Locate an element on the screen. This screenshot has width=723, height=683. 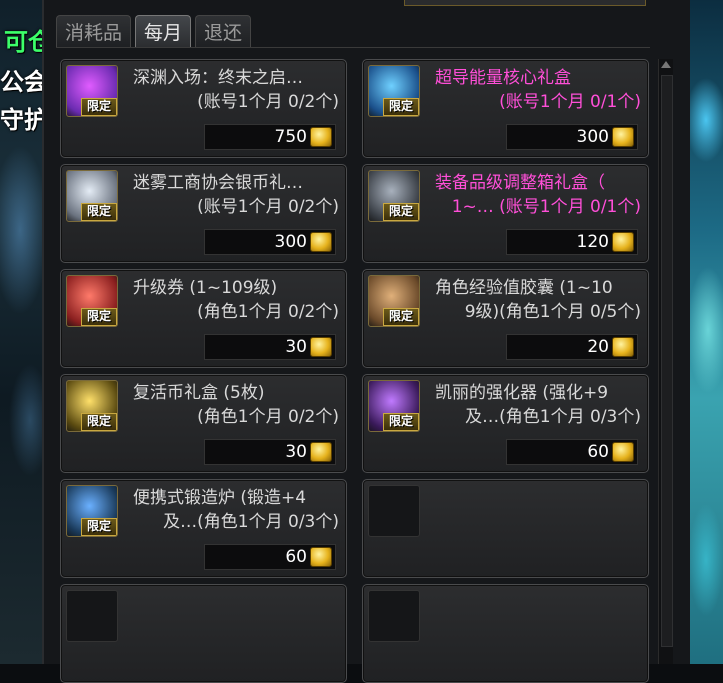
background-text-3: 守护 is located at coordinates (24, 120).